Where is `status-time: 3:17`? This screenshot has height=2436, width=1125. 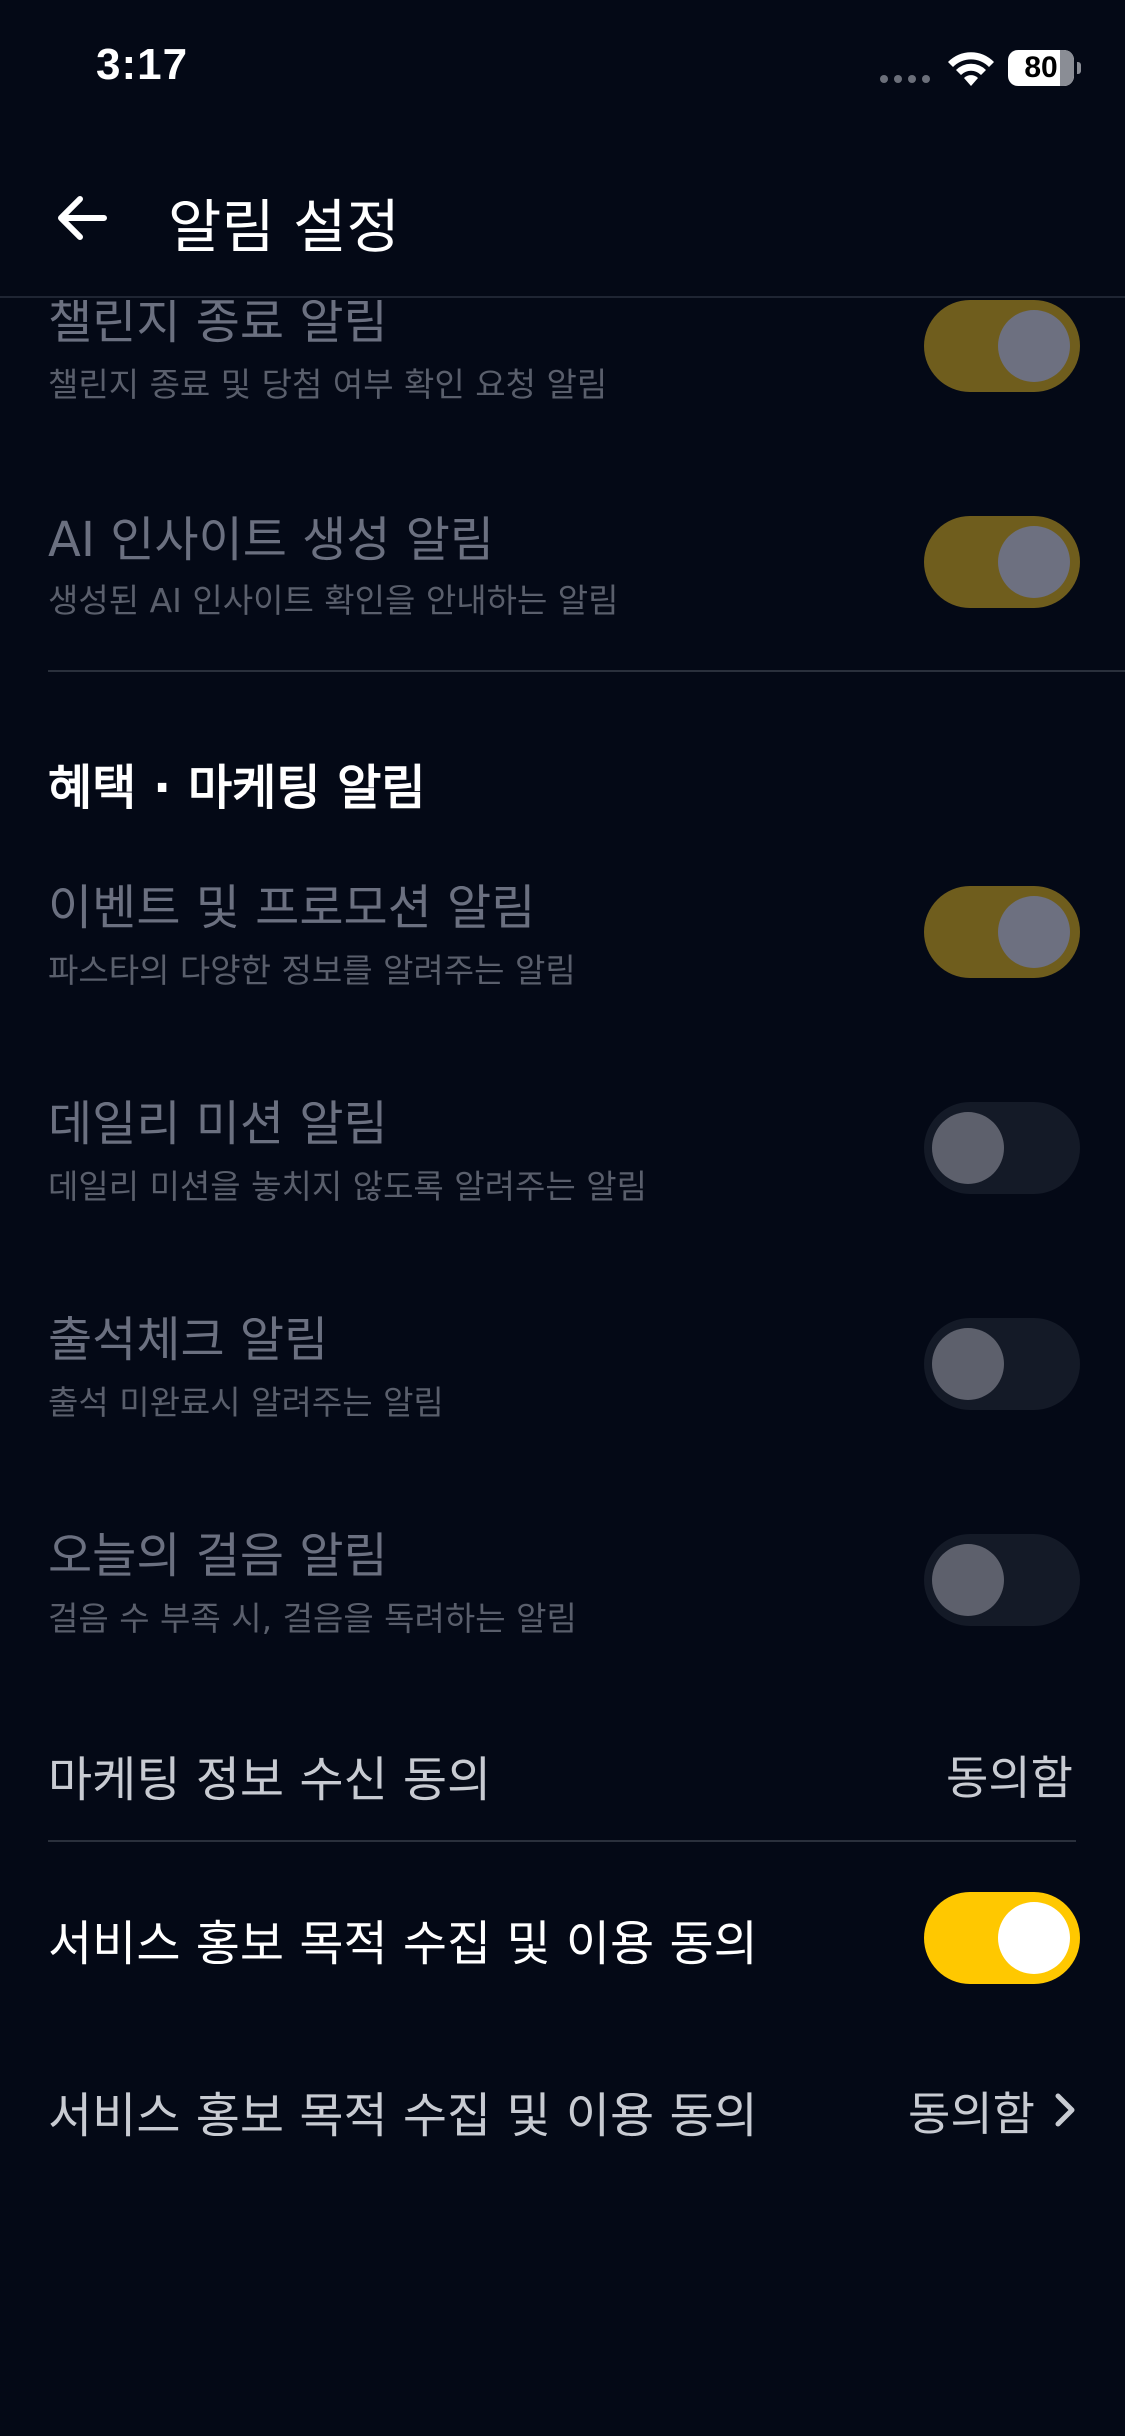
status-time: 3:17 is located at coordinates (142, 64).